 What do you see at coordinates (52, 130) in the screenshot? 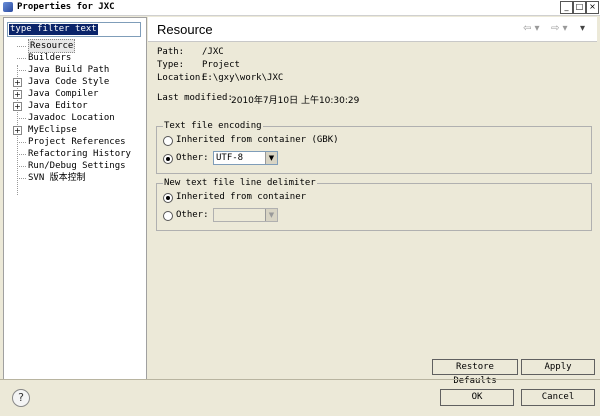
I see `tree-item-label: MyEclipse` at bounding box center [52, 130].